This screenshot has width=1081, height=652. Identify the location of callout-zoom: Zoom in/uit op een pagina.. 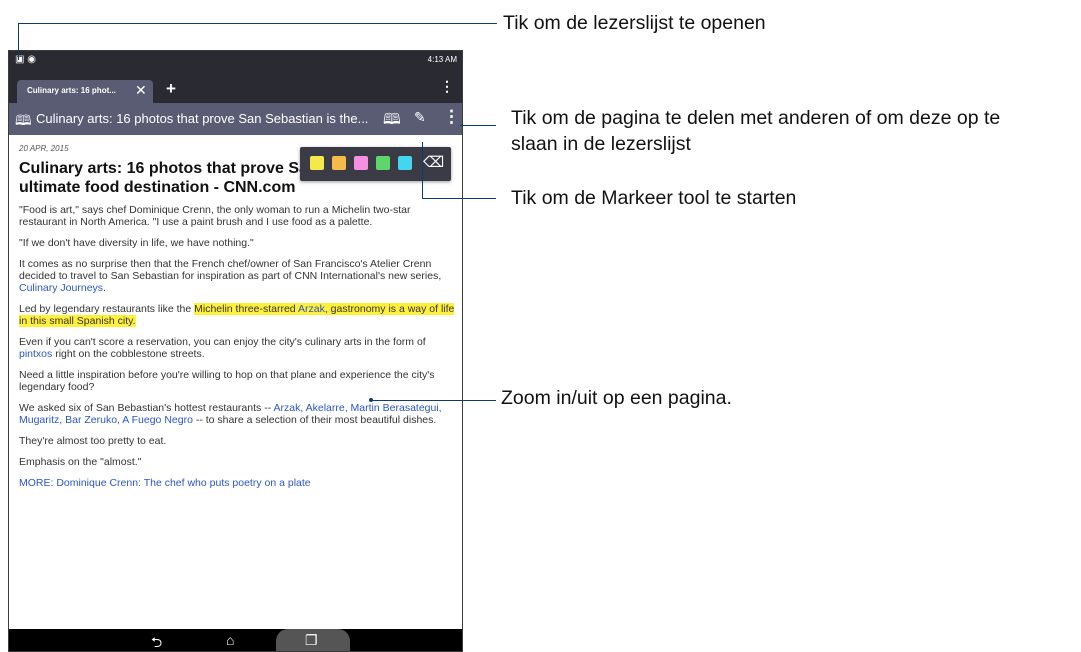
(616, 398).